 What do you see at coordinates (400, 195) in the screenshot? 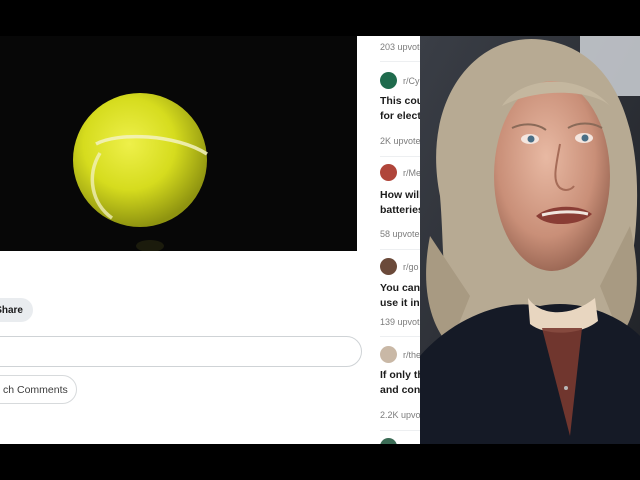
I see `post-title-line: How will` at bounding box center [400, 195].